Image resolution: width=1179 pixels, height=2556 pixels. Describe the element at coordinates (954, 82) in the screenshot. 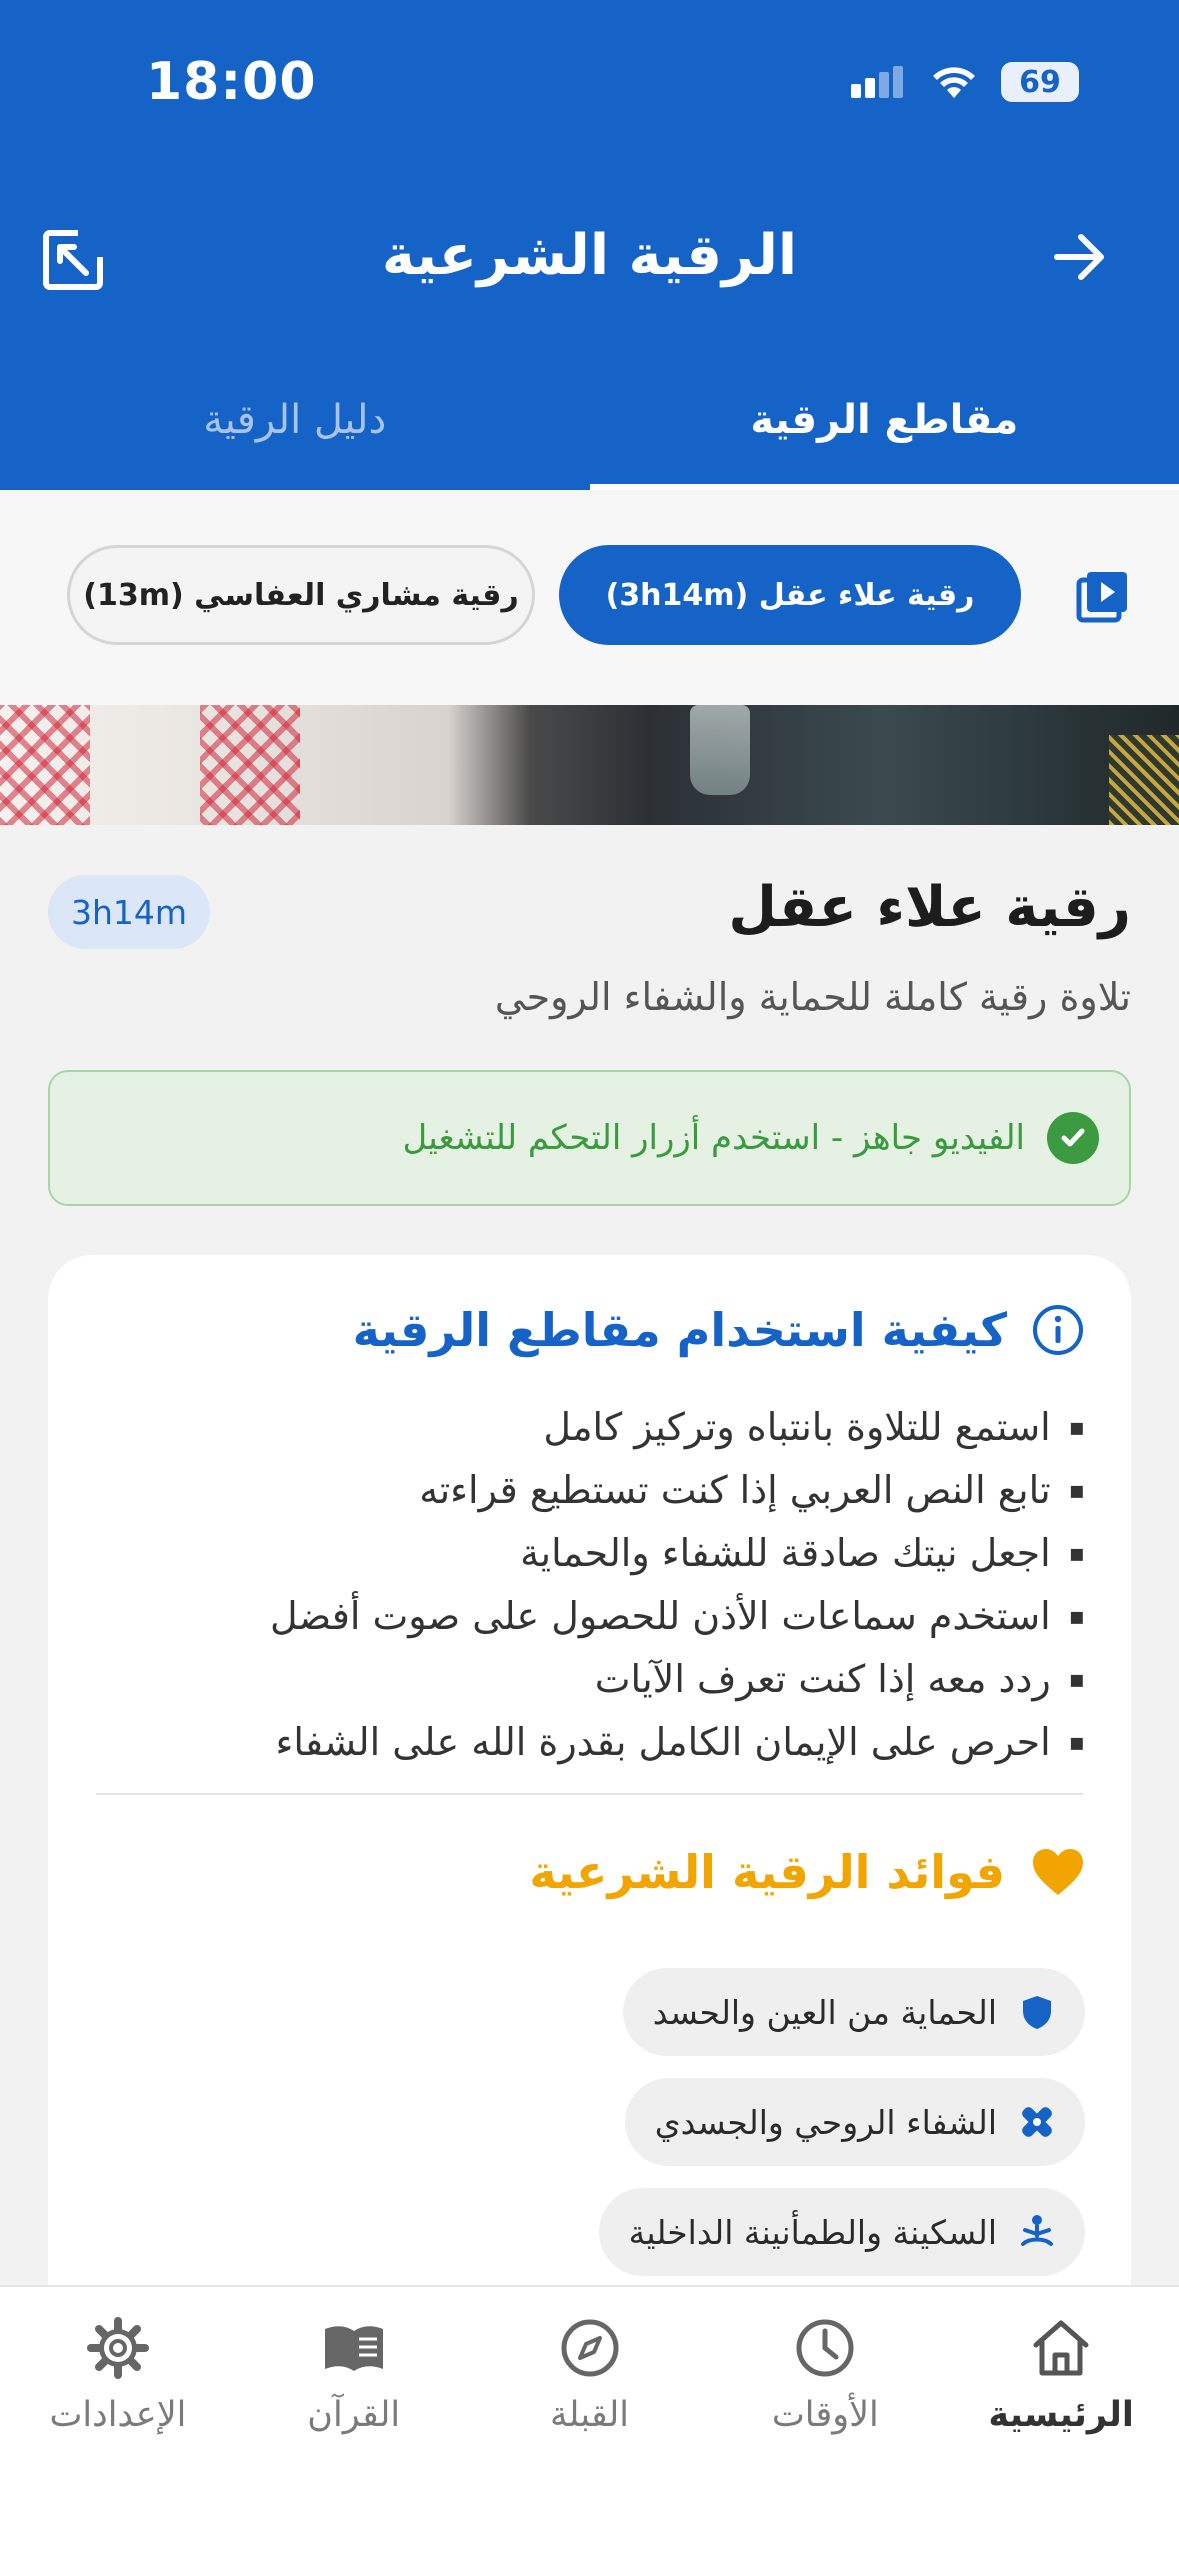

I see `wifi-icon` at that location.